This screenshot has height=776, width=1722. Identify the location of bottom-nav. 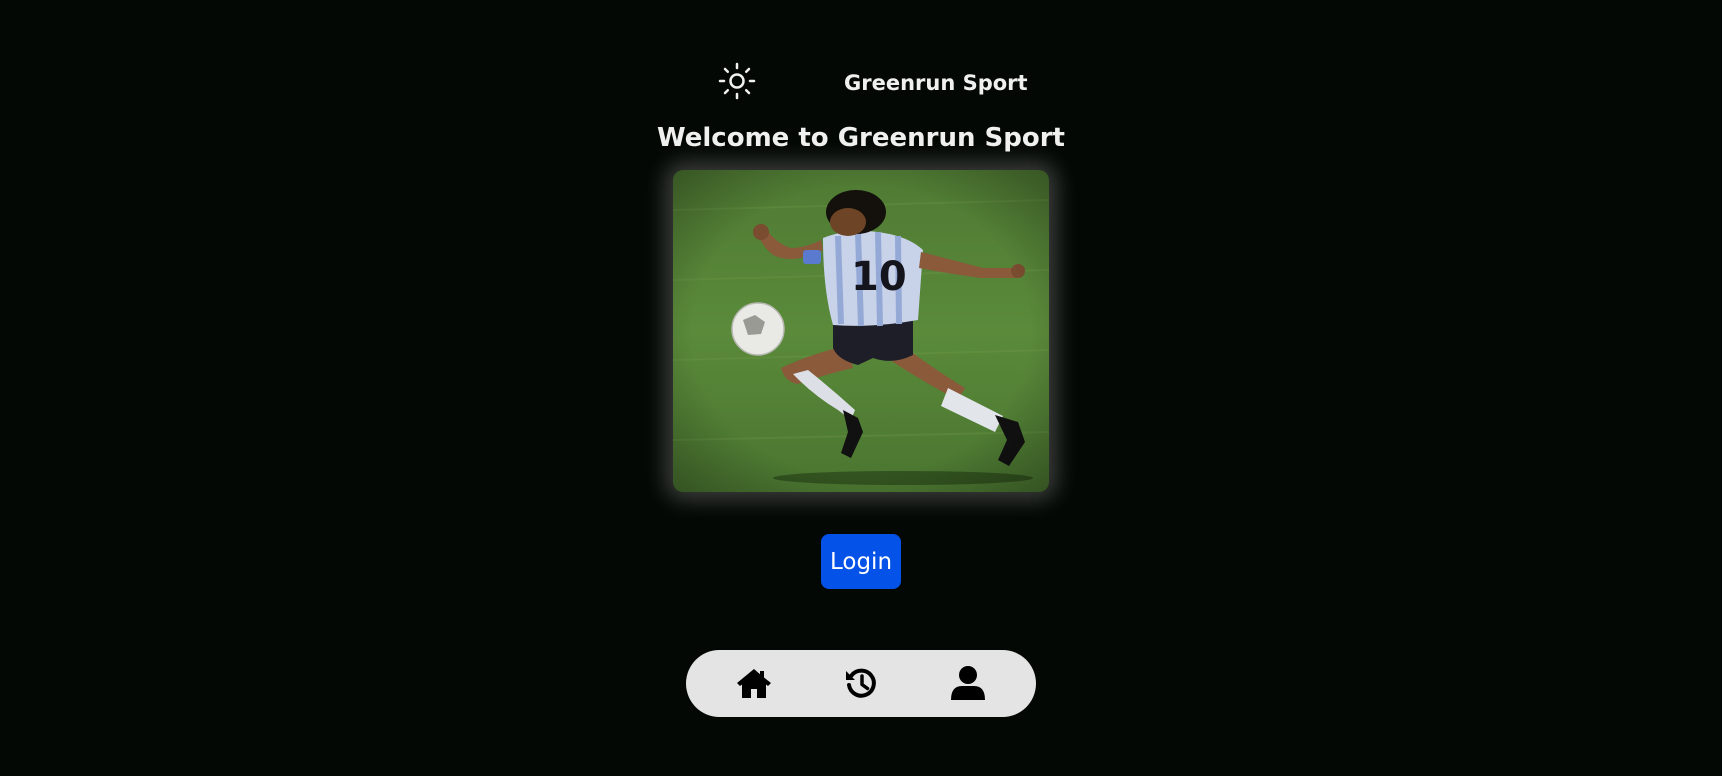
(861, 683).